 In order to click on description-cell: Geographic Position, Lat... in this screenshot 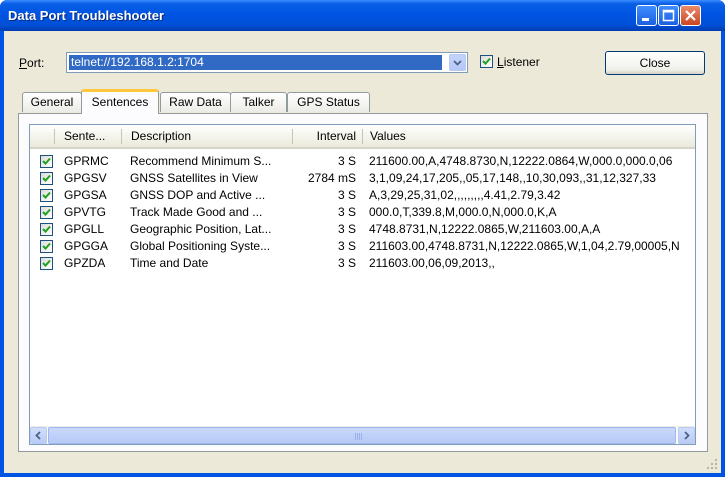, I will do `click(201, 229)`.